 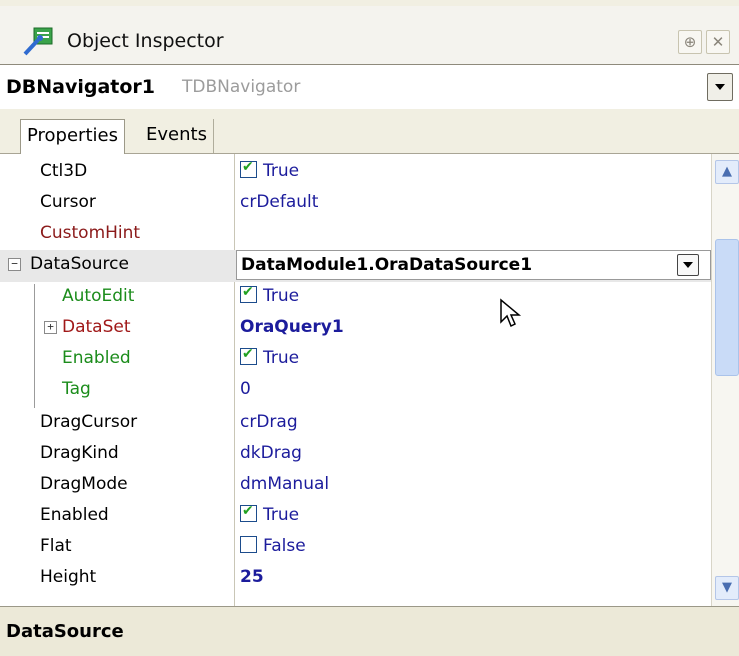 I want to click on vertical-scrollbar: ▲ ▼, so click(x=725, y=380).